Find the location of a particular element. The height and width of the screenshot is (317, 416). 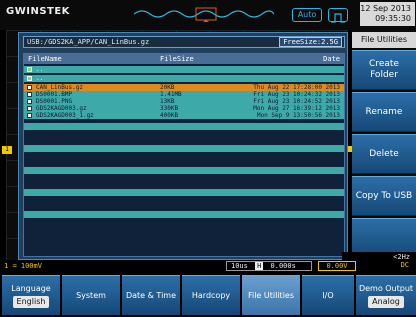

create-folder-button: Create Folder is located at coordinates (384, 70).